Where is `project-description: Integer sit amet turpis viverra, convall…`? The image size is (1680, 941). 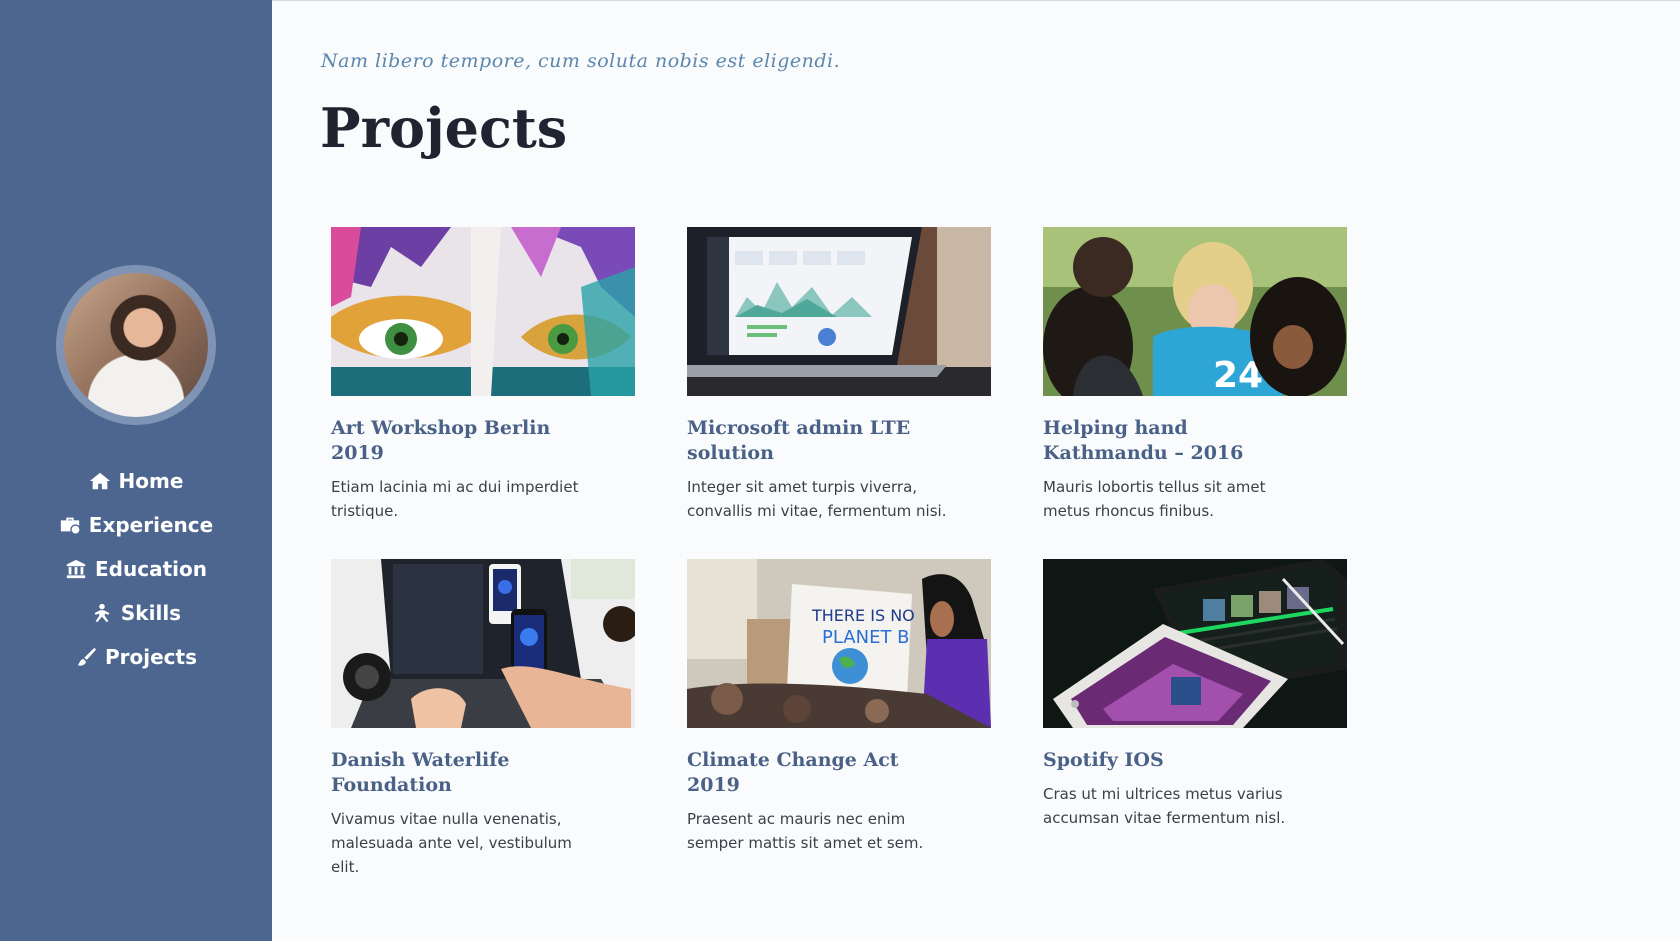
project-description: Integer sit amet turpis viverra, convall… is located at coordinates (817, 499).